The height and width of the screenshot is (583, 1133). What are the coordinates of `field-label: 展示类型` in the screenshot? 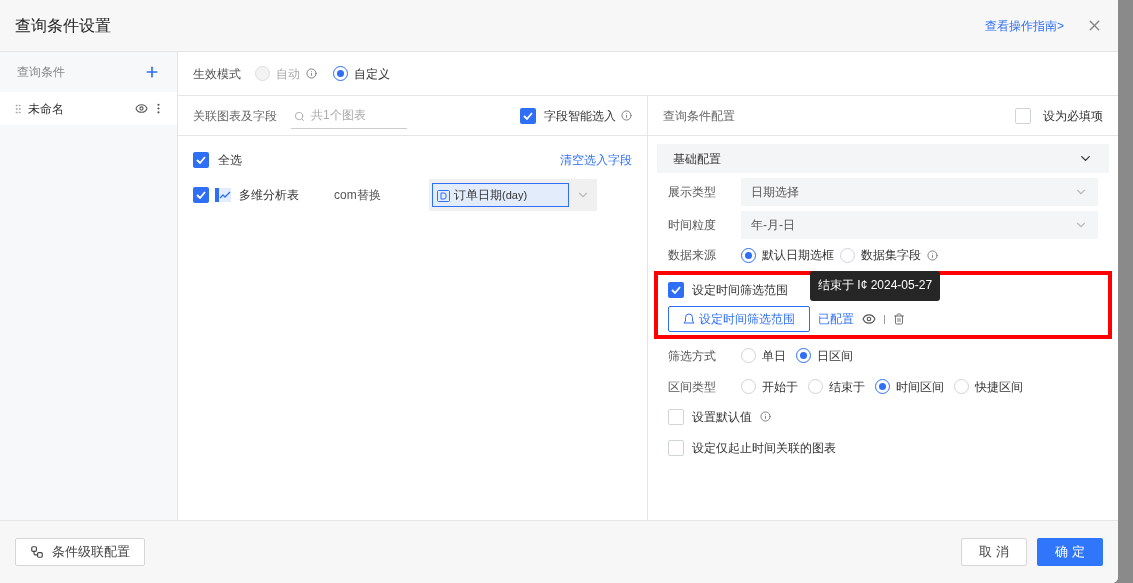 It's located at (692, 192).